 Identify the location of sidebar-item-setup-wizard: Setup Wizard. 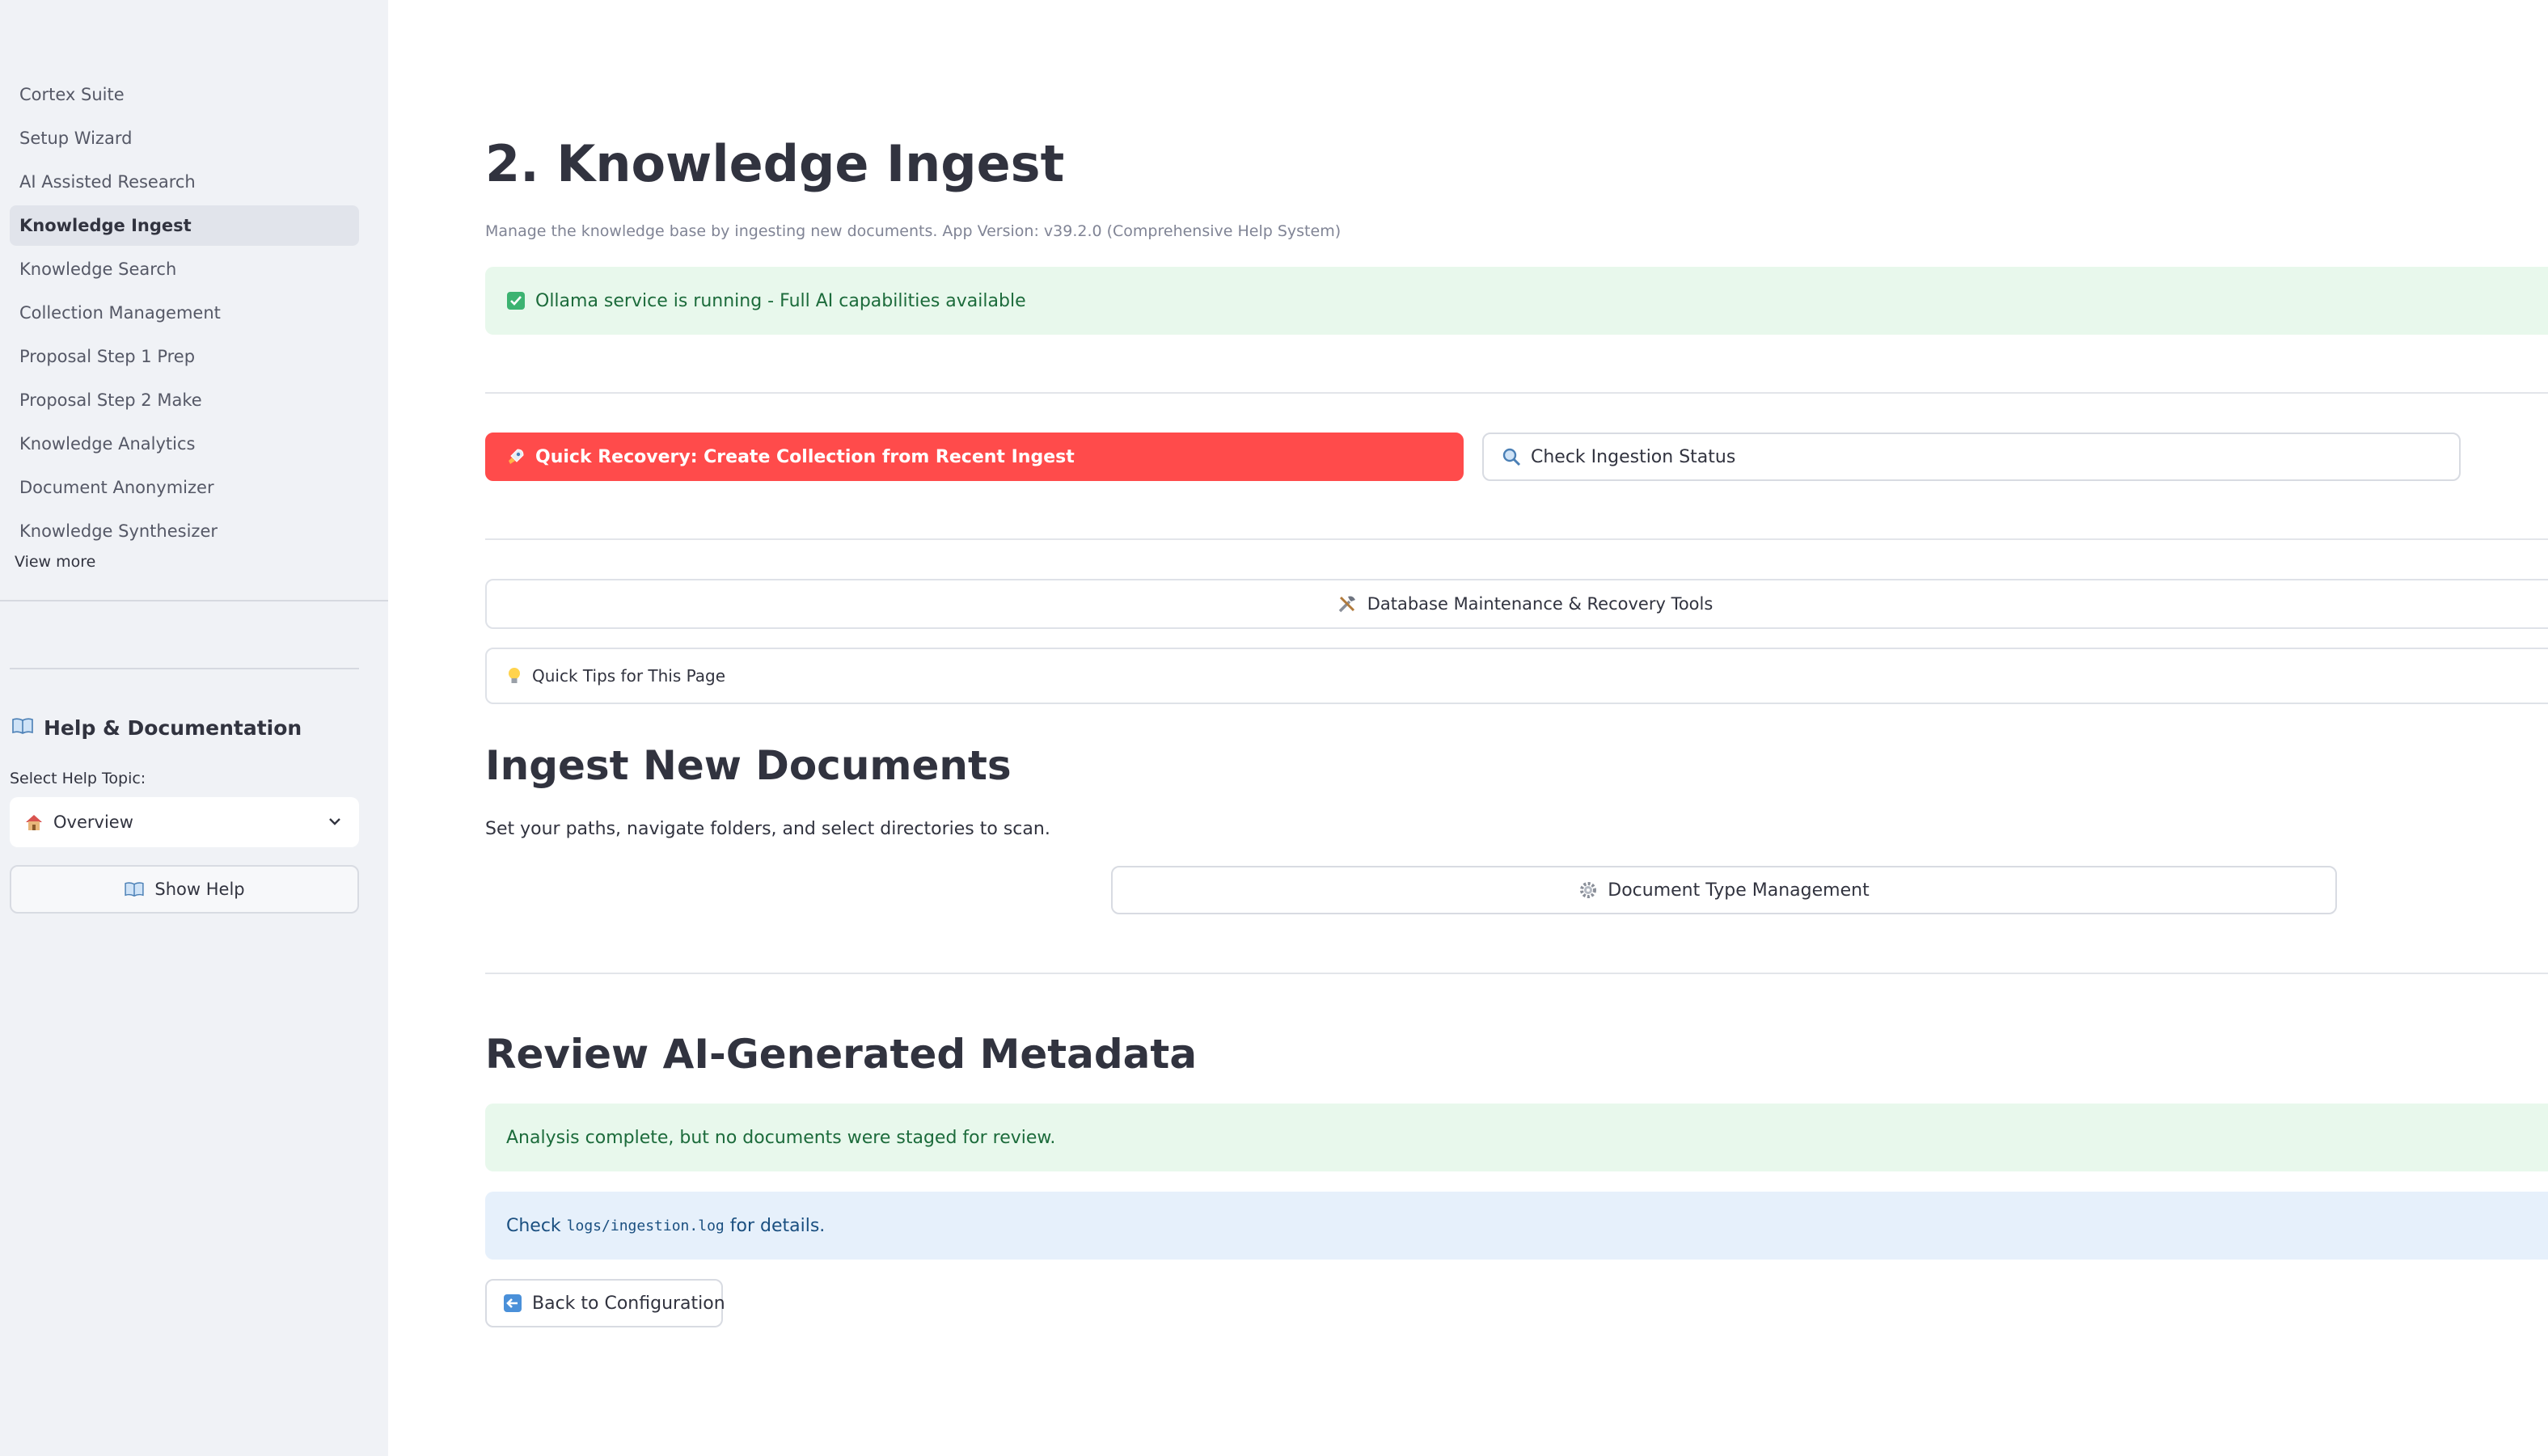
(184, 138).